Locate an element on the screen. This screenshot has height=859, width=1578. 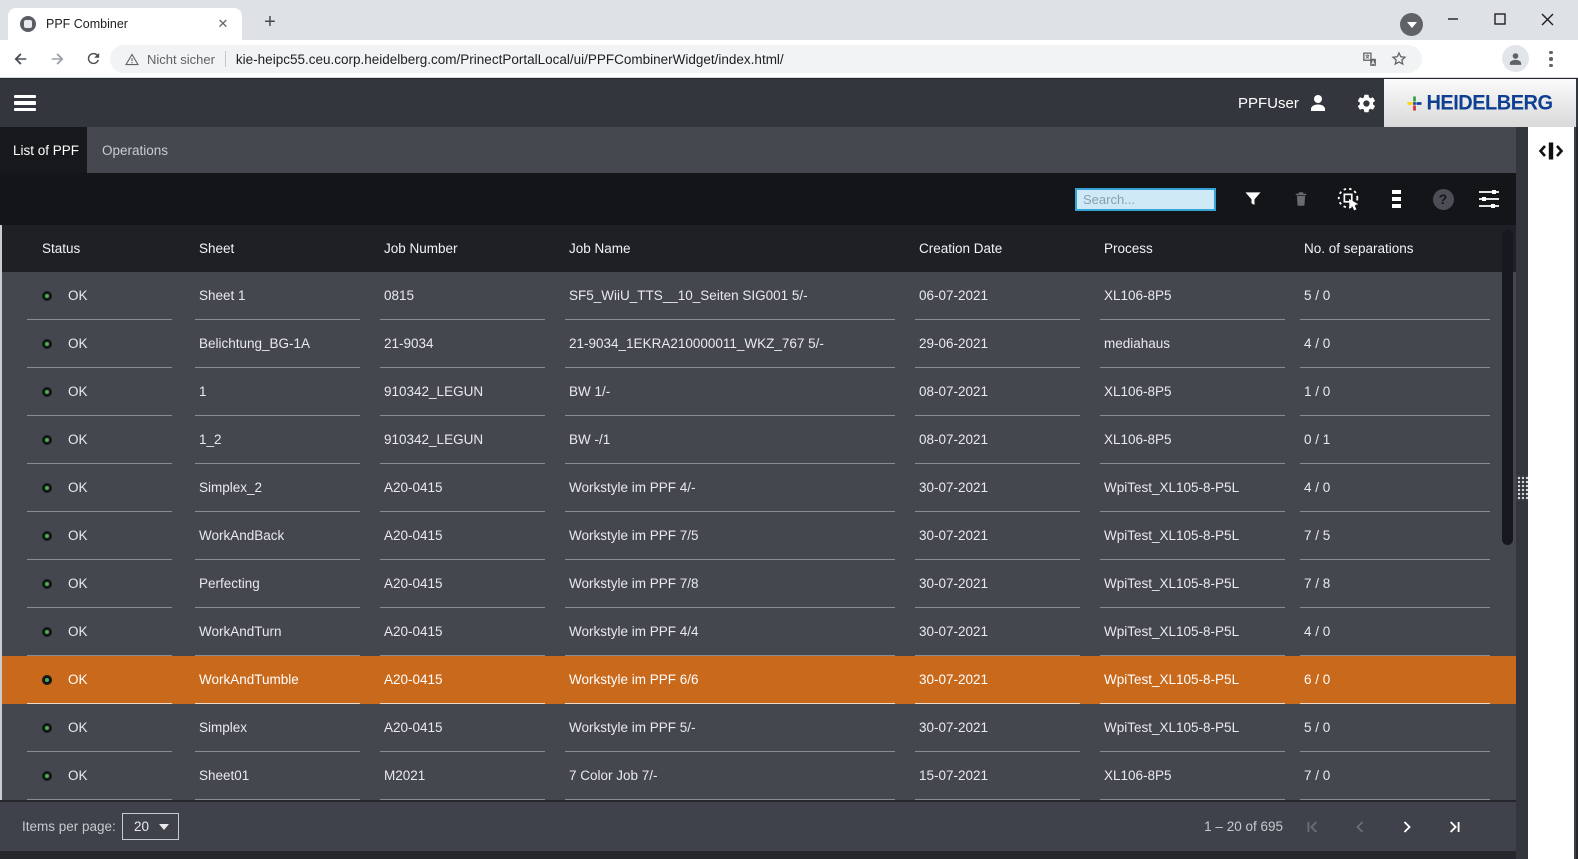
refresh-icon is located at coordinates (93, 59).